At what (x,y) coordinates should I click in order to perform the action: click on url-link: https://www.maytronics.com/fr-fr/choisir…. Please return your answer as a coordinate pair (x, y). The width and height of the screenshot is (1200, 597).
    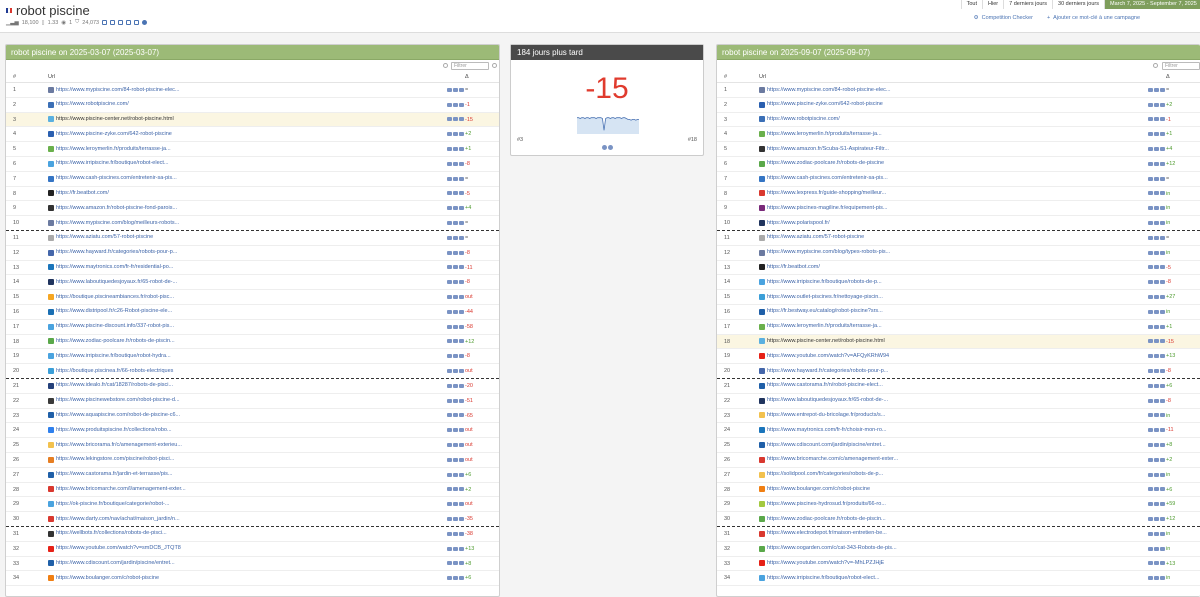
    Looking at the image, I should click on (827, 430).